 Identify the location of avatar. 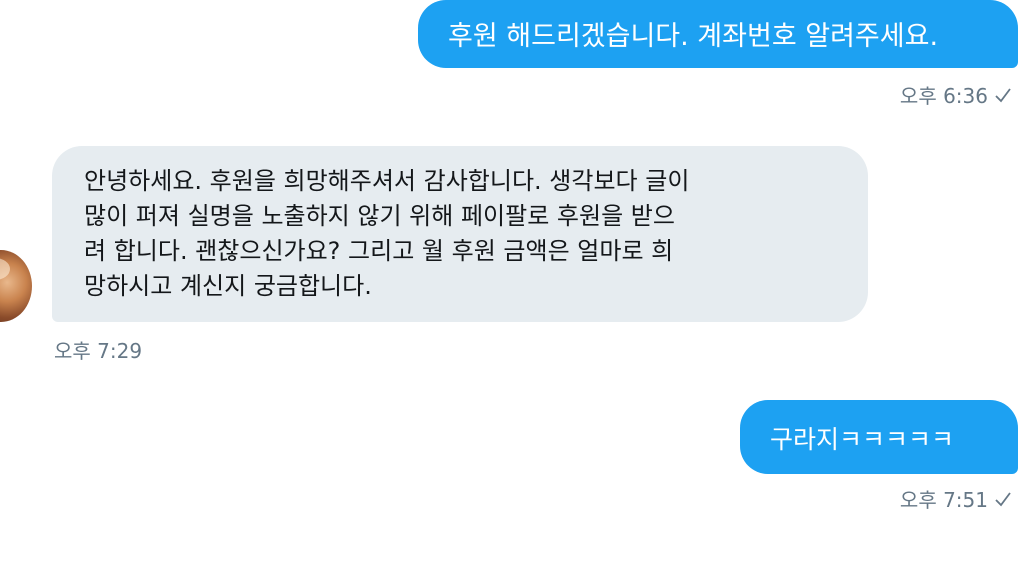
(16, 286).